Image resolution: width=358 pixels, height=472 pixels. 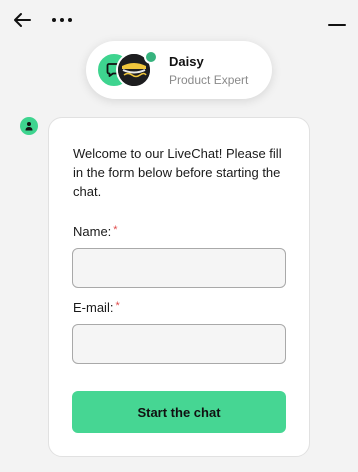 What do you see at coordinates (151, 57) in the screenshot?
I see `online-status-dot` at bounding box center [151, 57].